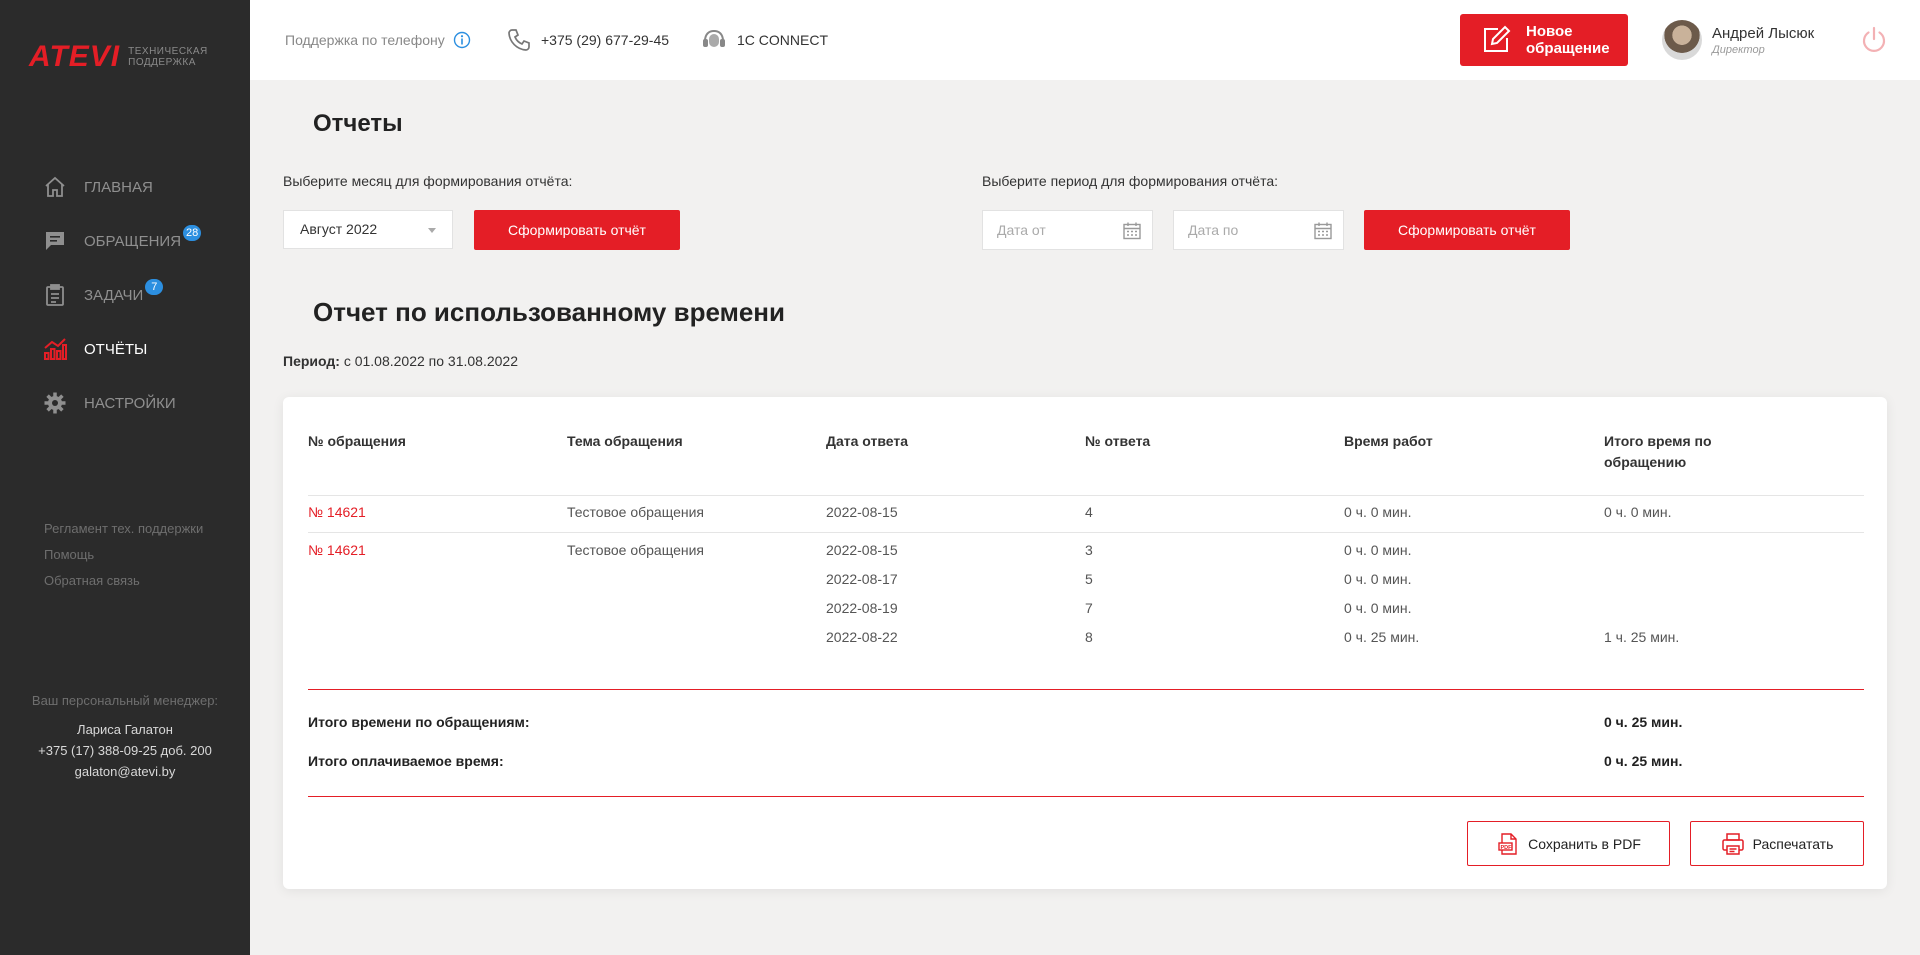 This screenshot has width=1920, height=955. What do you see at coordinates (419, 722) in the screenshot?
I see `total-label: Итого времени по обращениям:` at bounding box center [419, 722].